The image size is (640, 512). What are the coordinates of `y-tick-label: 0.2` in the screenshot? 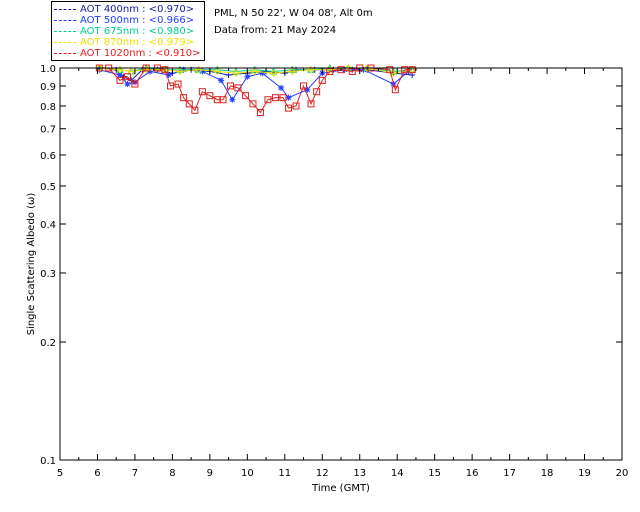 It's located at (48, 343).